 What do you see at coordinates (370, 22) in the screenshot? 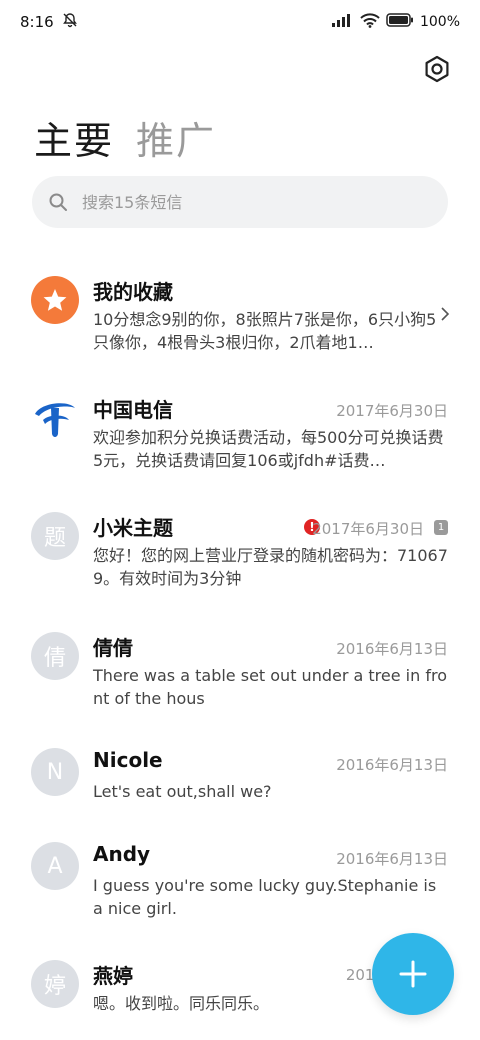
I see `wifi-icon` at bounding box center [370, 22].